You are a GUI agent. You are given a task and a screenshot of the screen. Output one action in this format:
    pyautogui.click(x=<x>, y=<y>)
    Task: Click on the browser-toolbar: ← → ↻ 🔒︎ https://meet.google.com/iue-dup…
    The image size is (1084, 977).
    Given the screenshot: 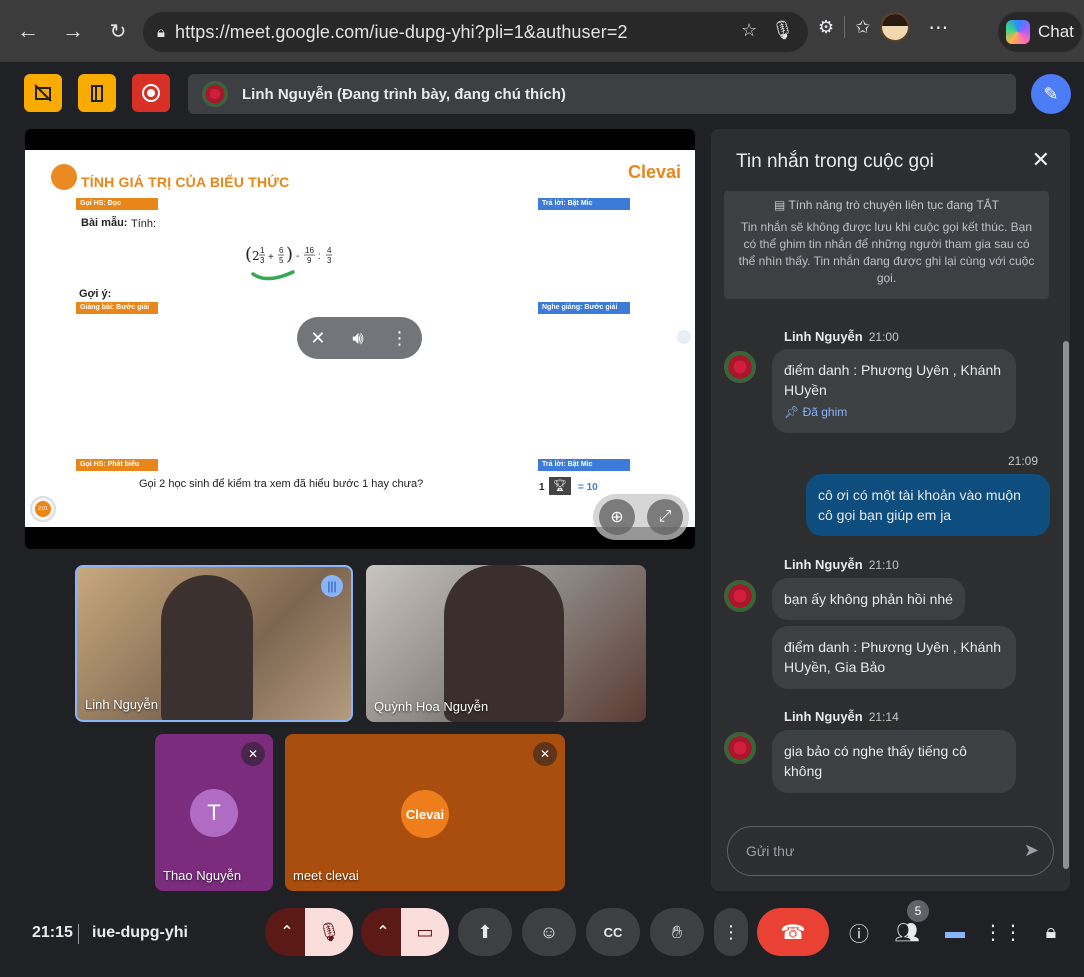 What is the action you would take?
    pyautogui.click(x=542, y=31)
    